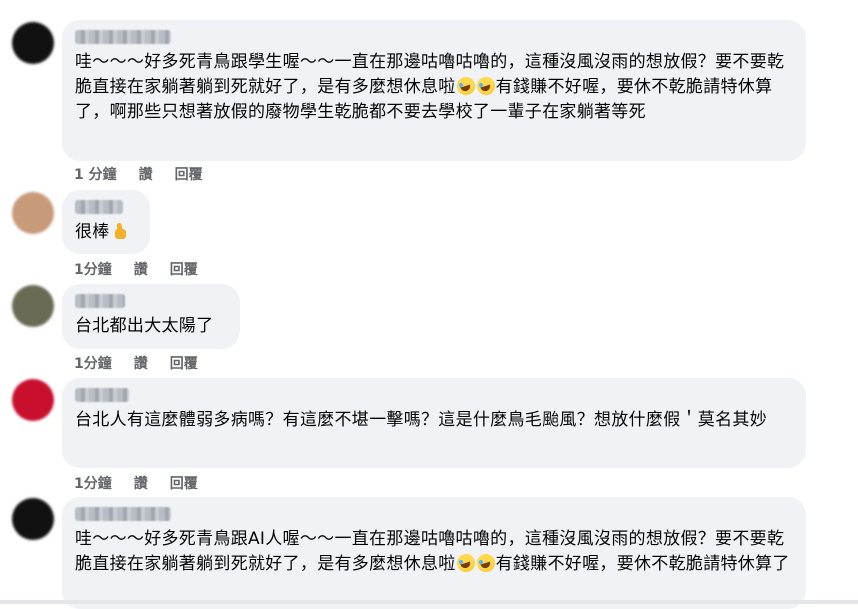 The width and height of the screenshot is (858, 609). I want to click on comment-meta: 1 分鐘 讚 回覆, so click(138, 174).